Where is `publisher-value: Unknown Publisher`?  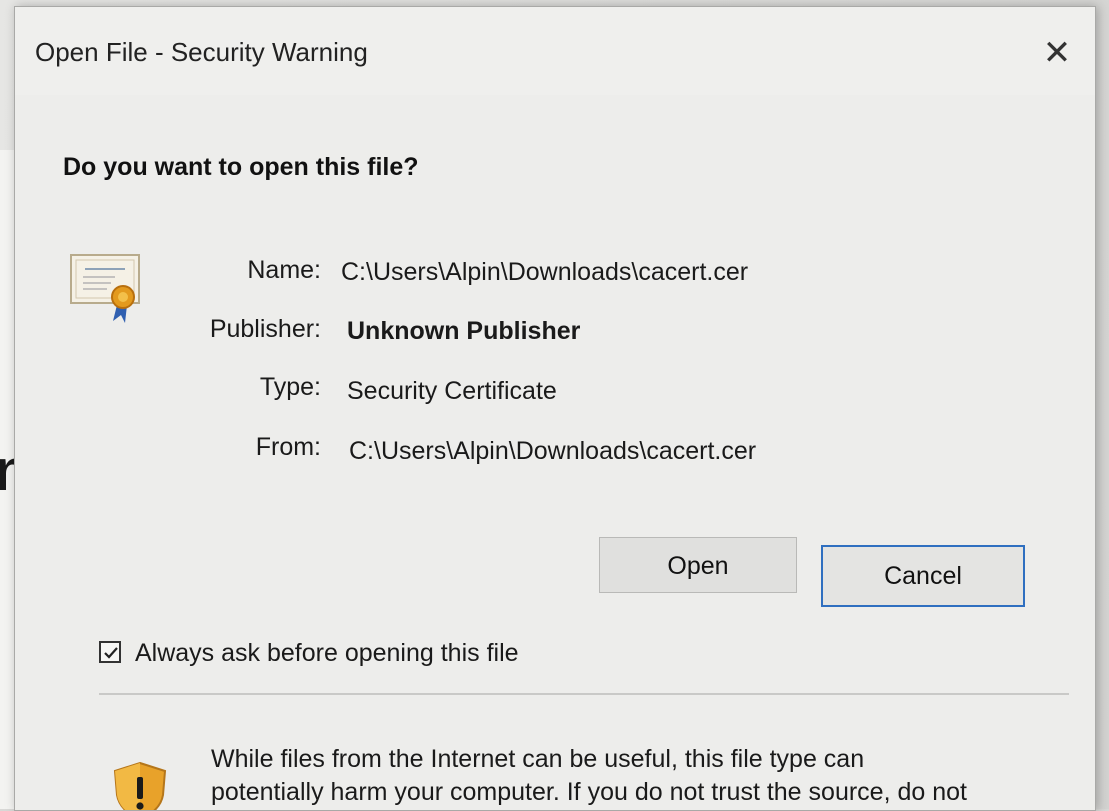 publisher-value: Unknown Publisher is located at coordinates (464, 331).